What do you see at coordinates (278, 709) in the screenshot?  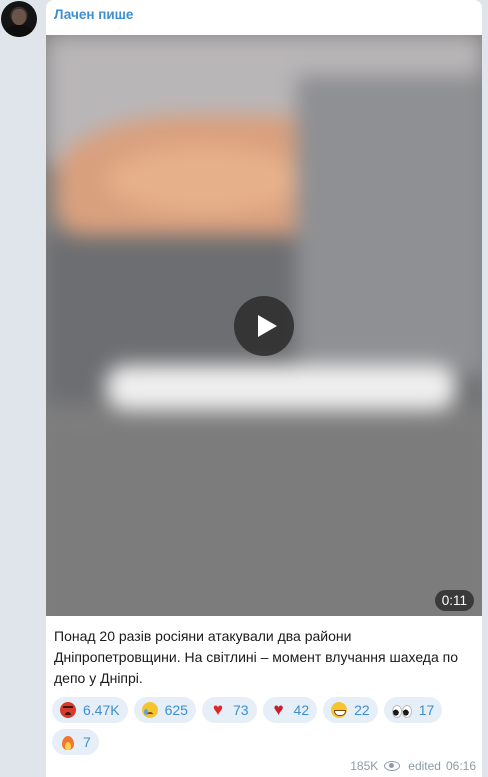 I see `broken-heart-icon: ♥` at bounding box center [278, 709].